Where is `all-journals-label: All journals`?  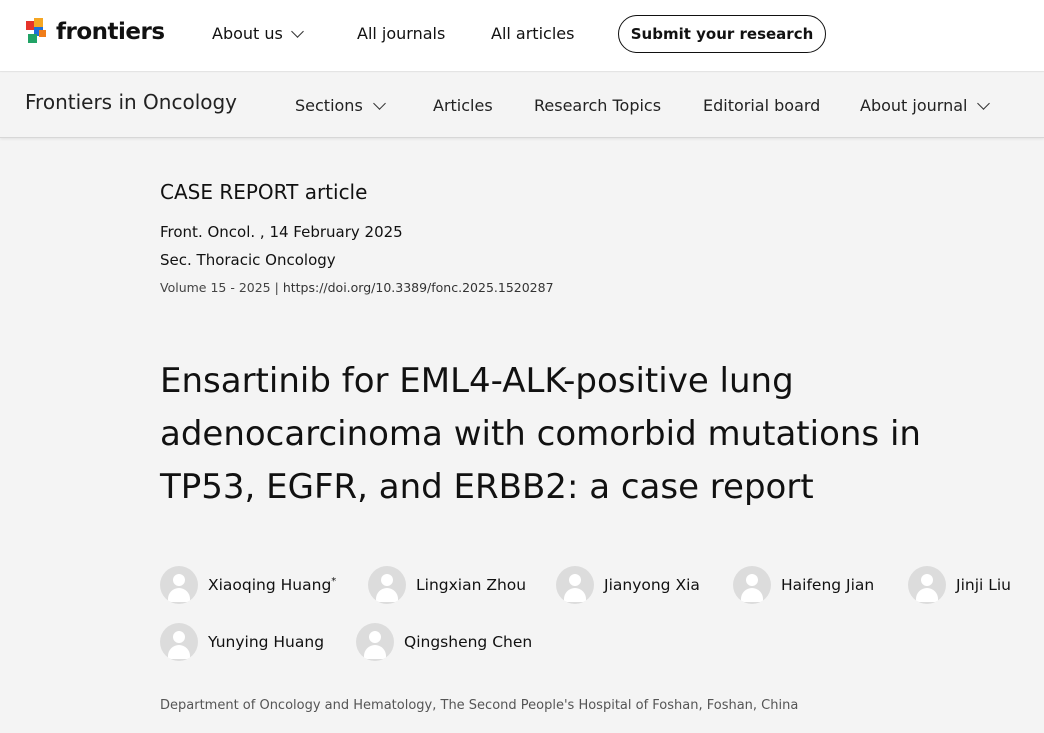 all-journals-label: All journals is located at coordinates (401, 33).